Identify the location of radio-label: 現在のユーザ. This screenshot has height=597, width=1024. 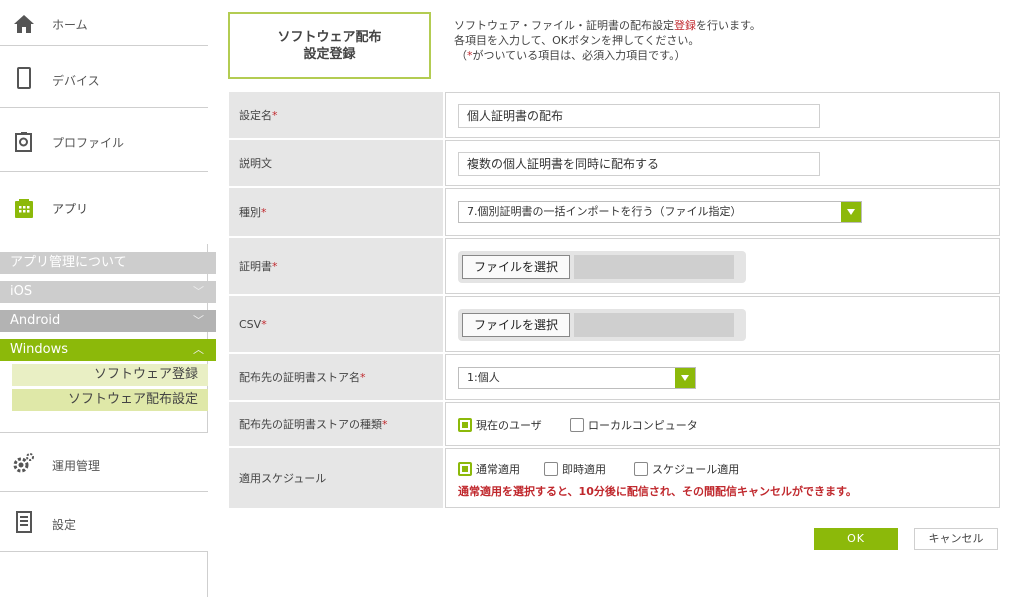
(509, 425).